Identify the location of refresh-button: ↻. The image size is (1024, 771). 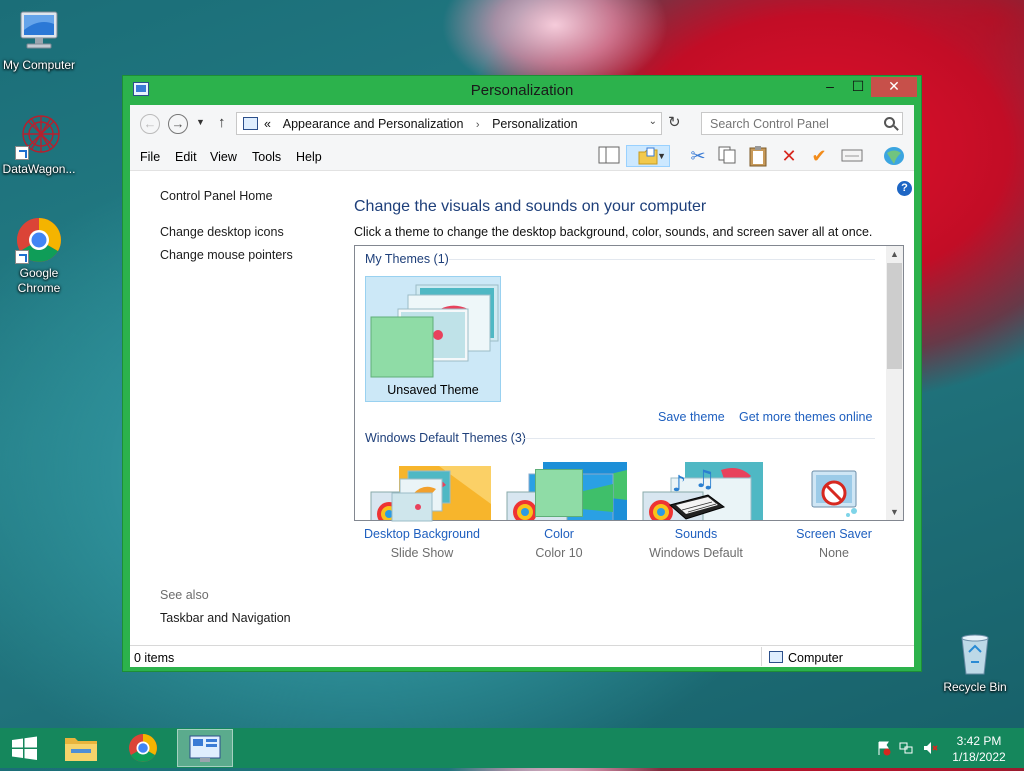
(674, 122).